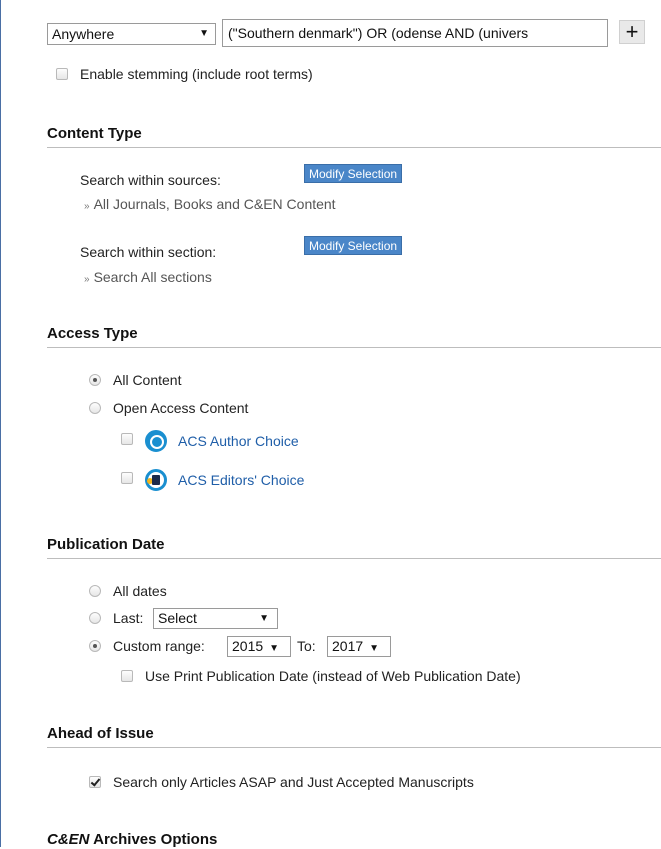  Describe the element at coordinates (100, 733) in the screenshot. I see `ahead-of-issue-heading: Ahead of Issue` at that location.